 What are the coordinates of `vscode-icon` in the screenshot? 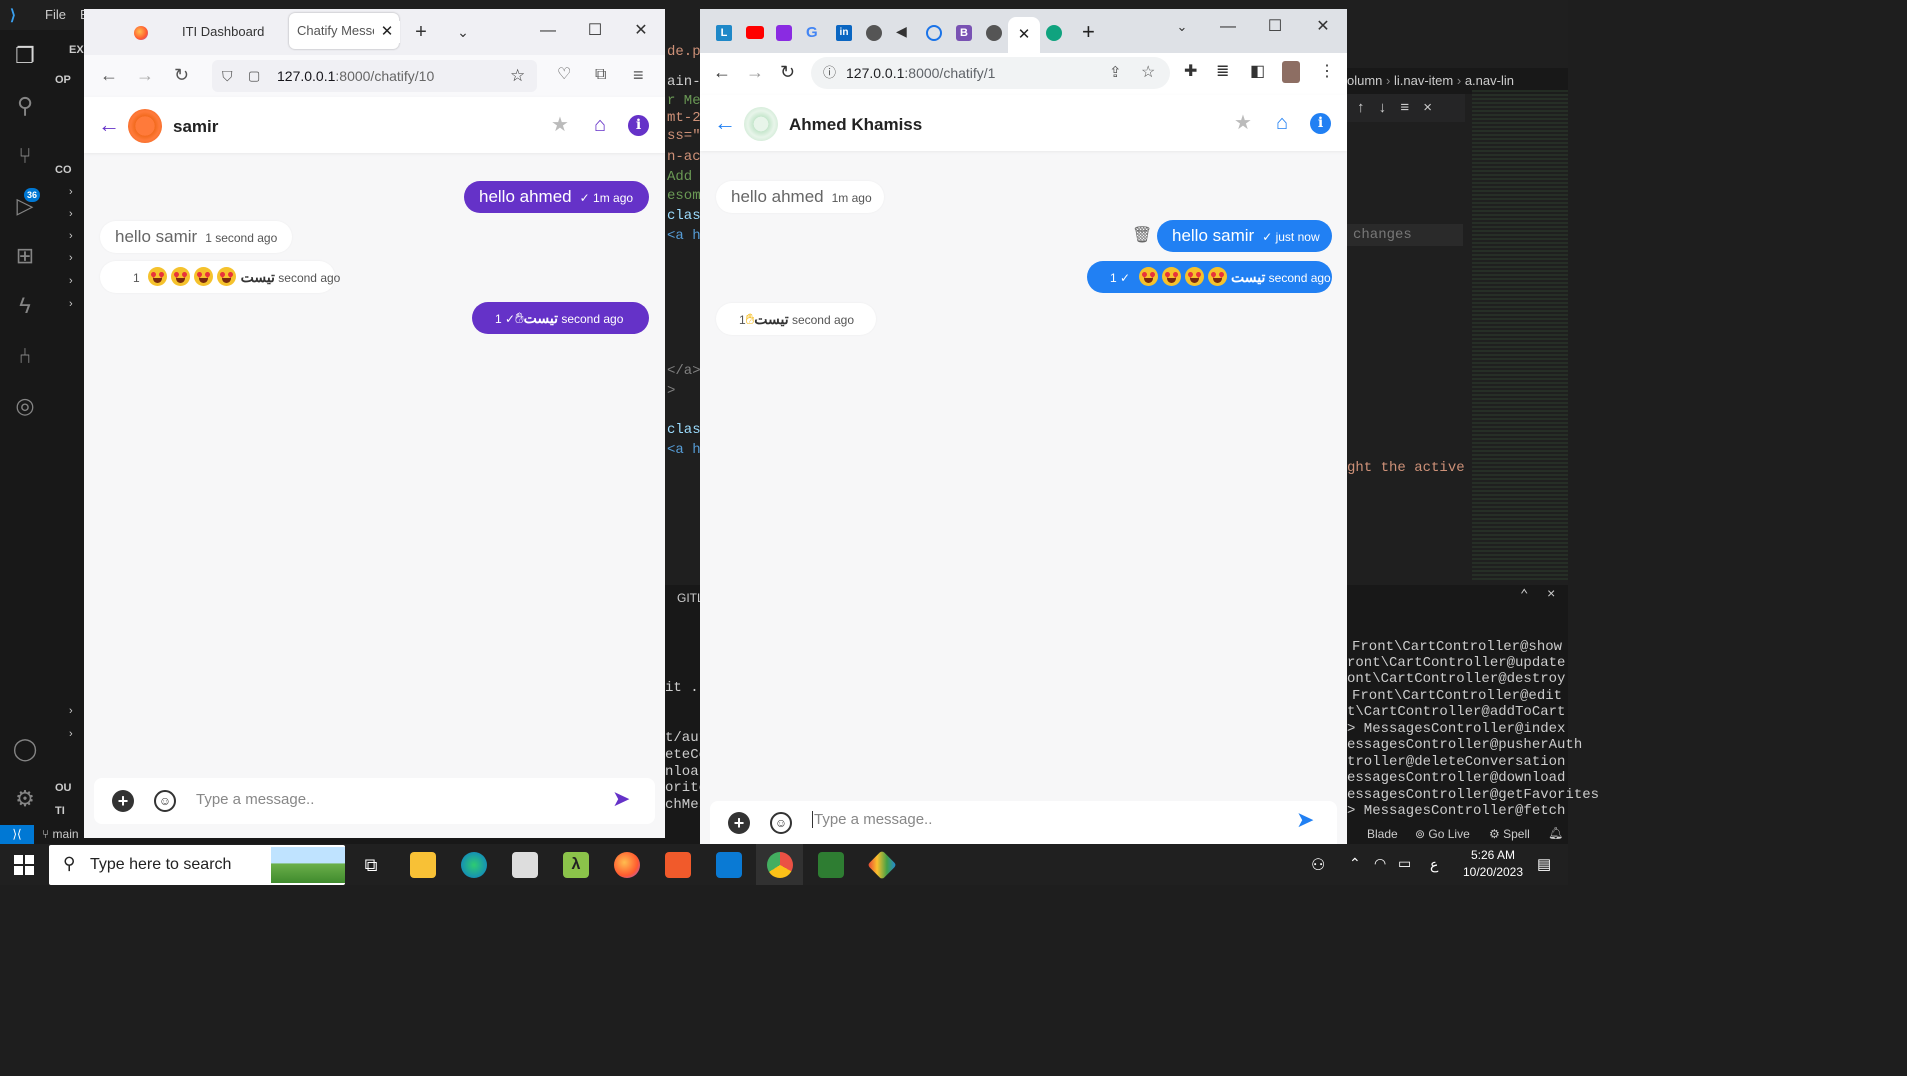 It's located at (729, 865).